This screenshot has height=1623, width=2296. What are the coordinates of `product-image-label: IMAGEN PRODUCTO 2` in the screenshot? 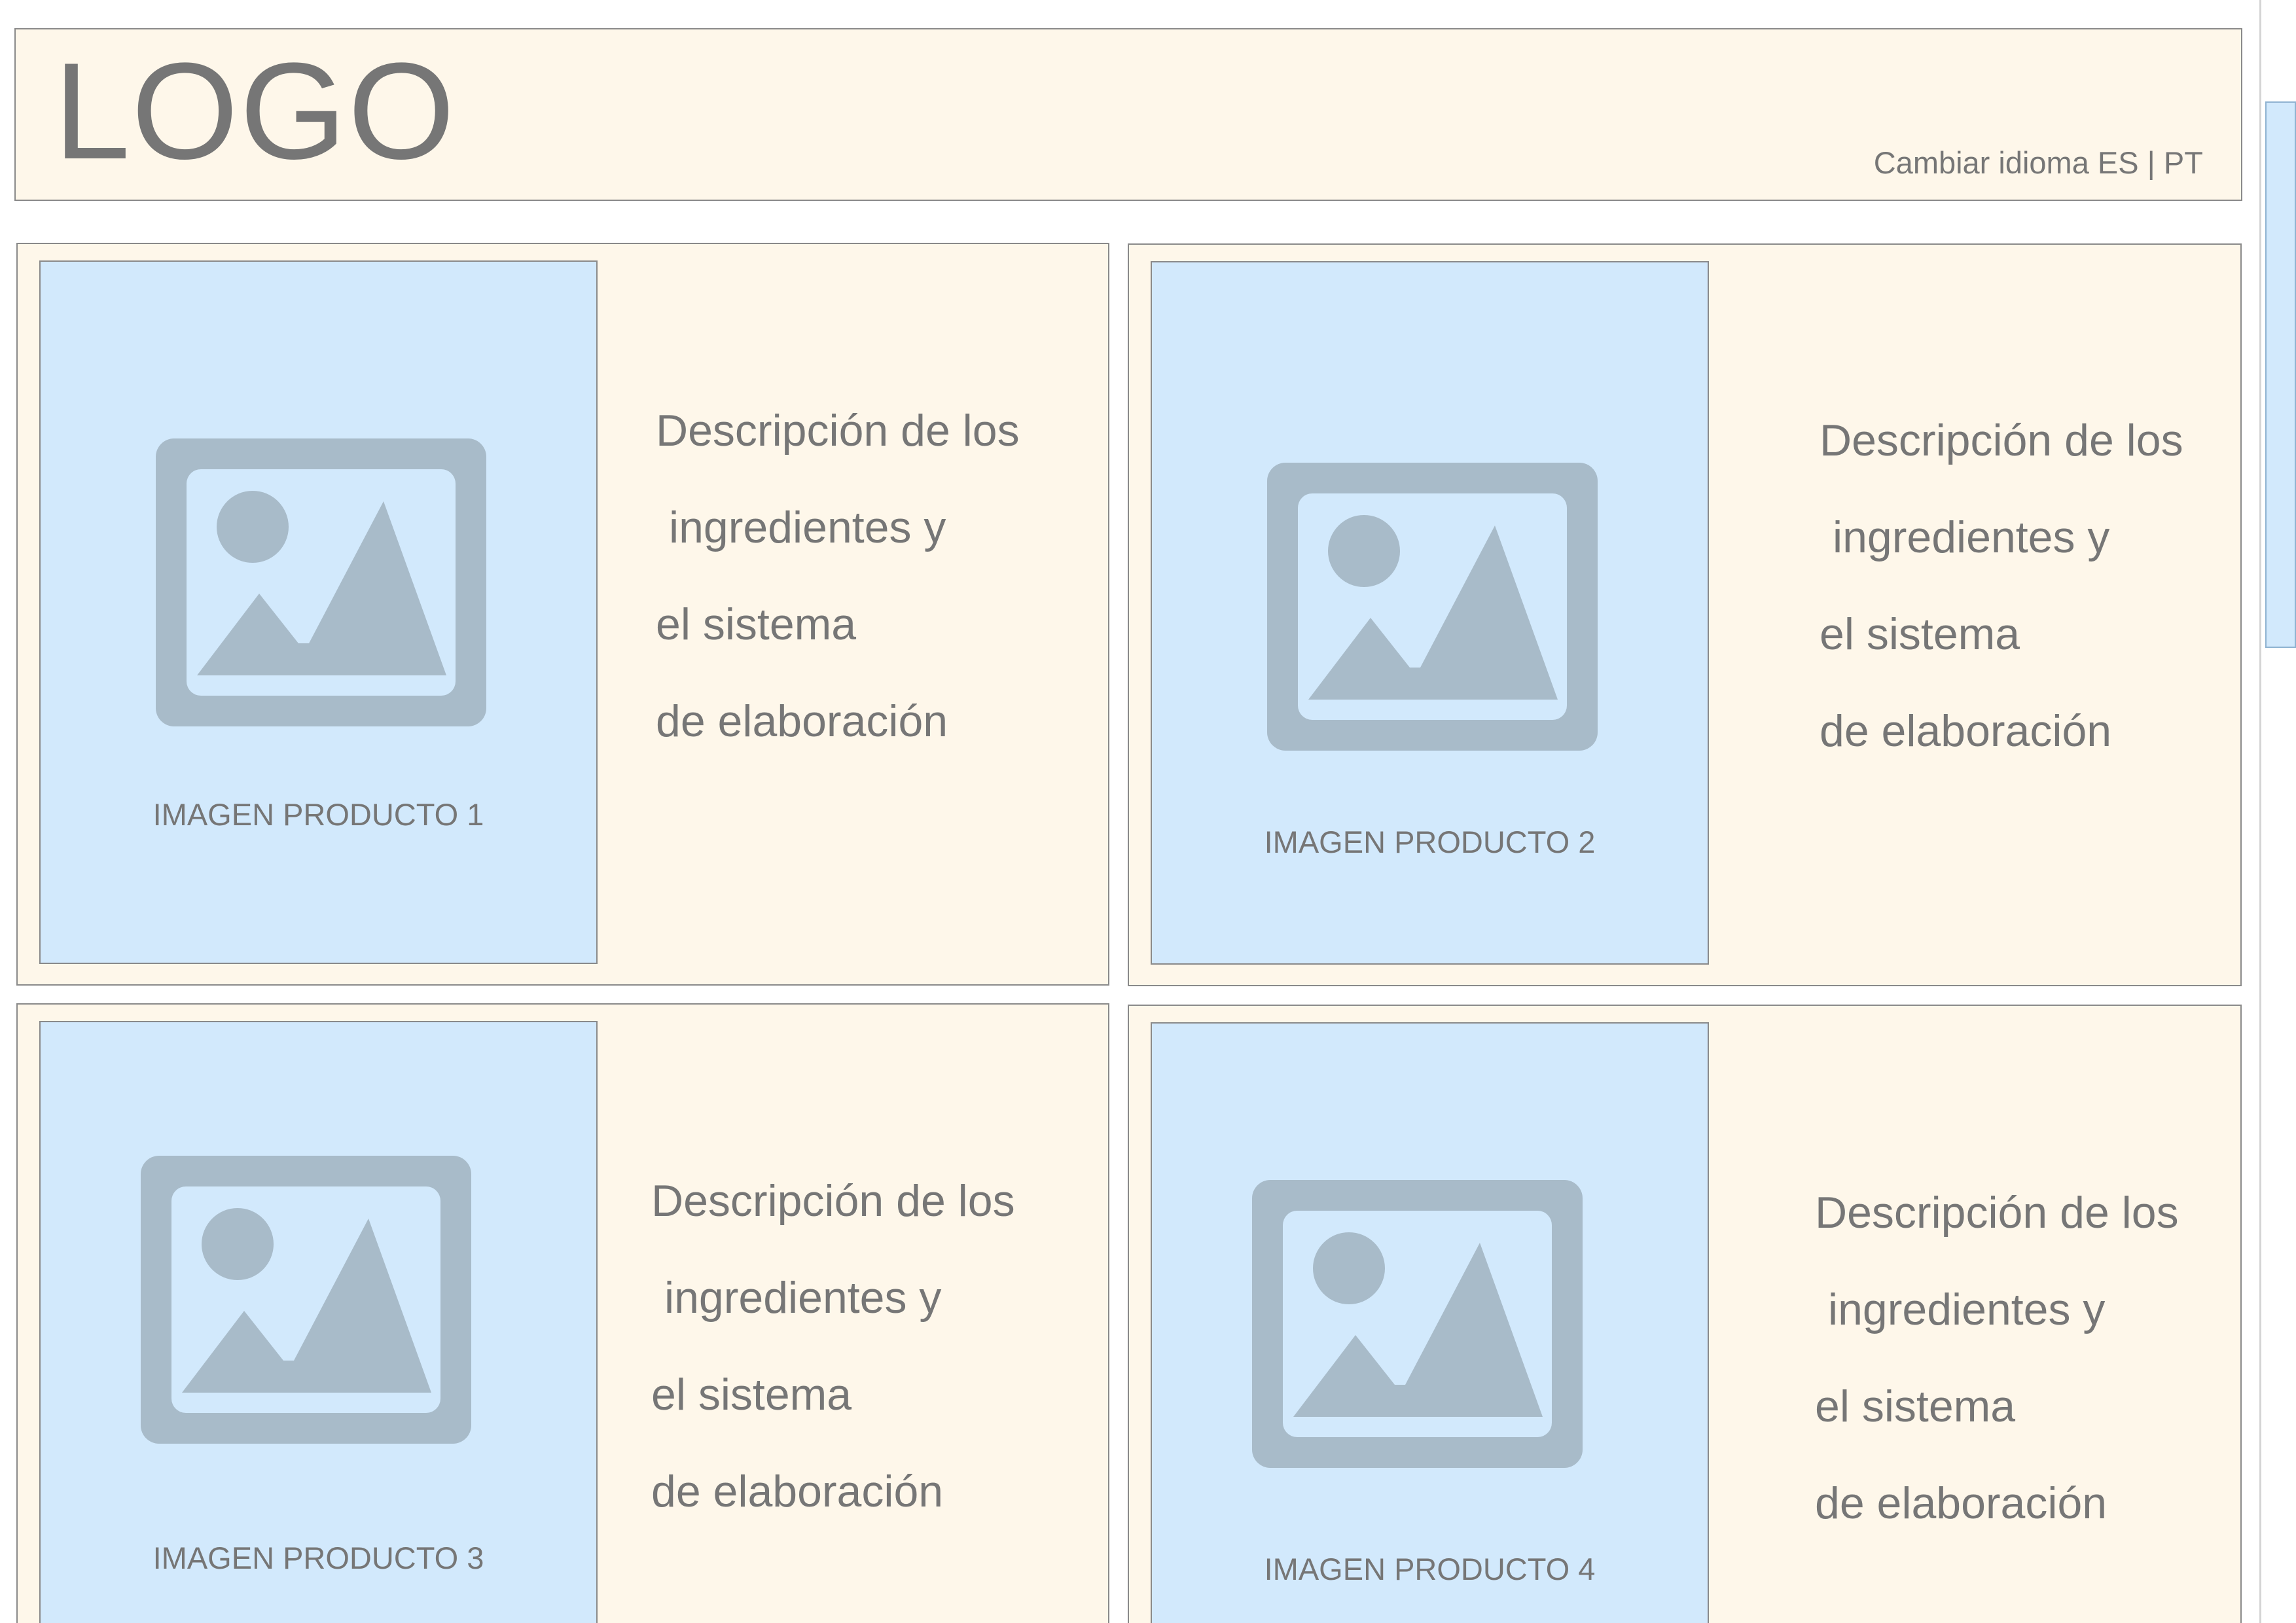 It's located at (1430, 842).